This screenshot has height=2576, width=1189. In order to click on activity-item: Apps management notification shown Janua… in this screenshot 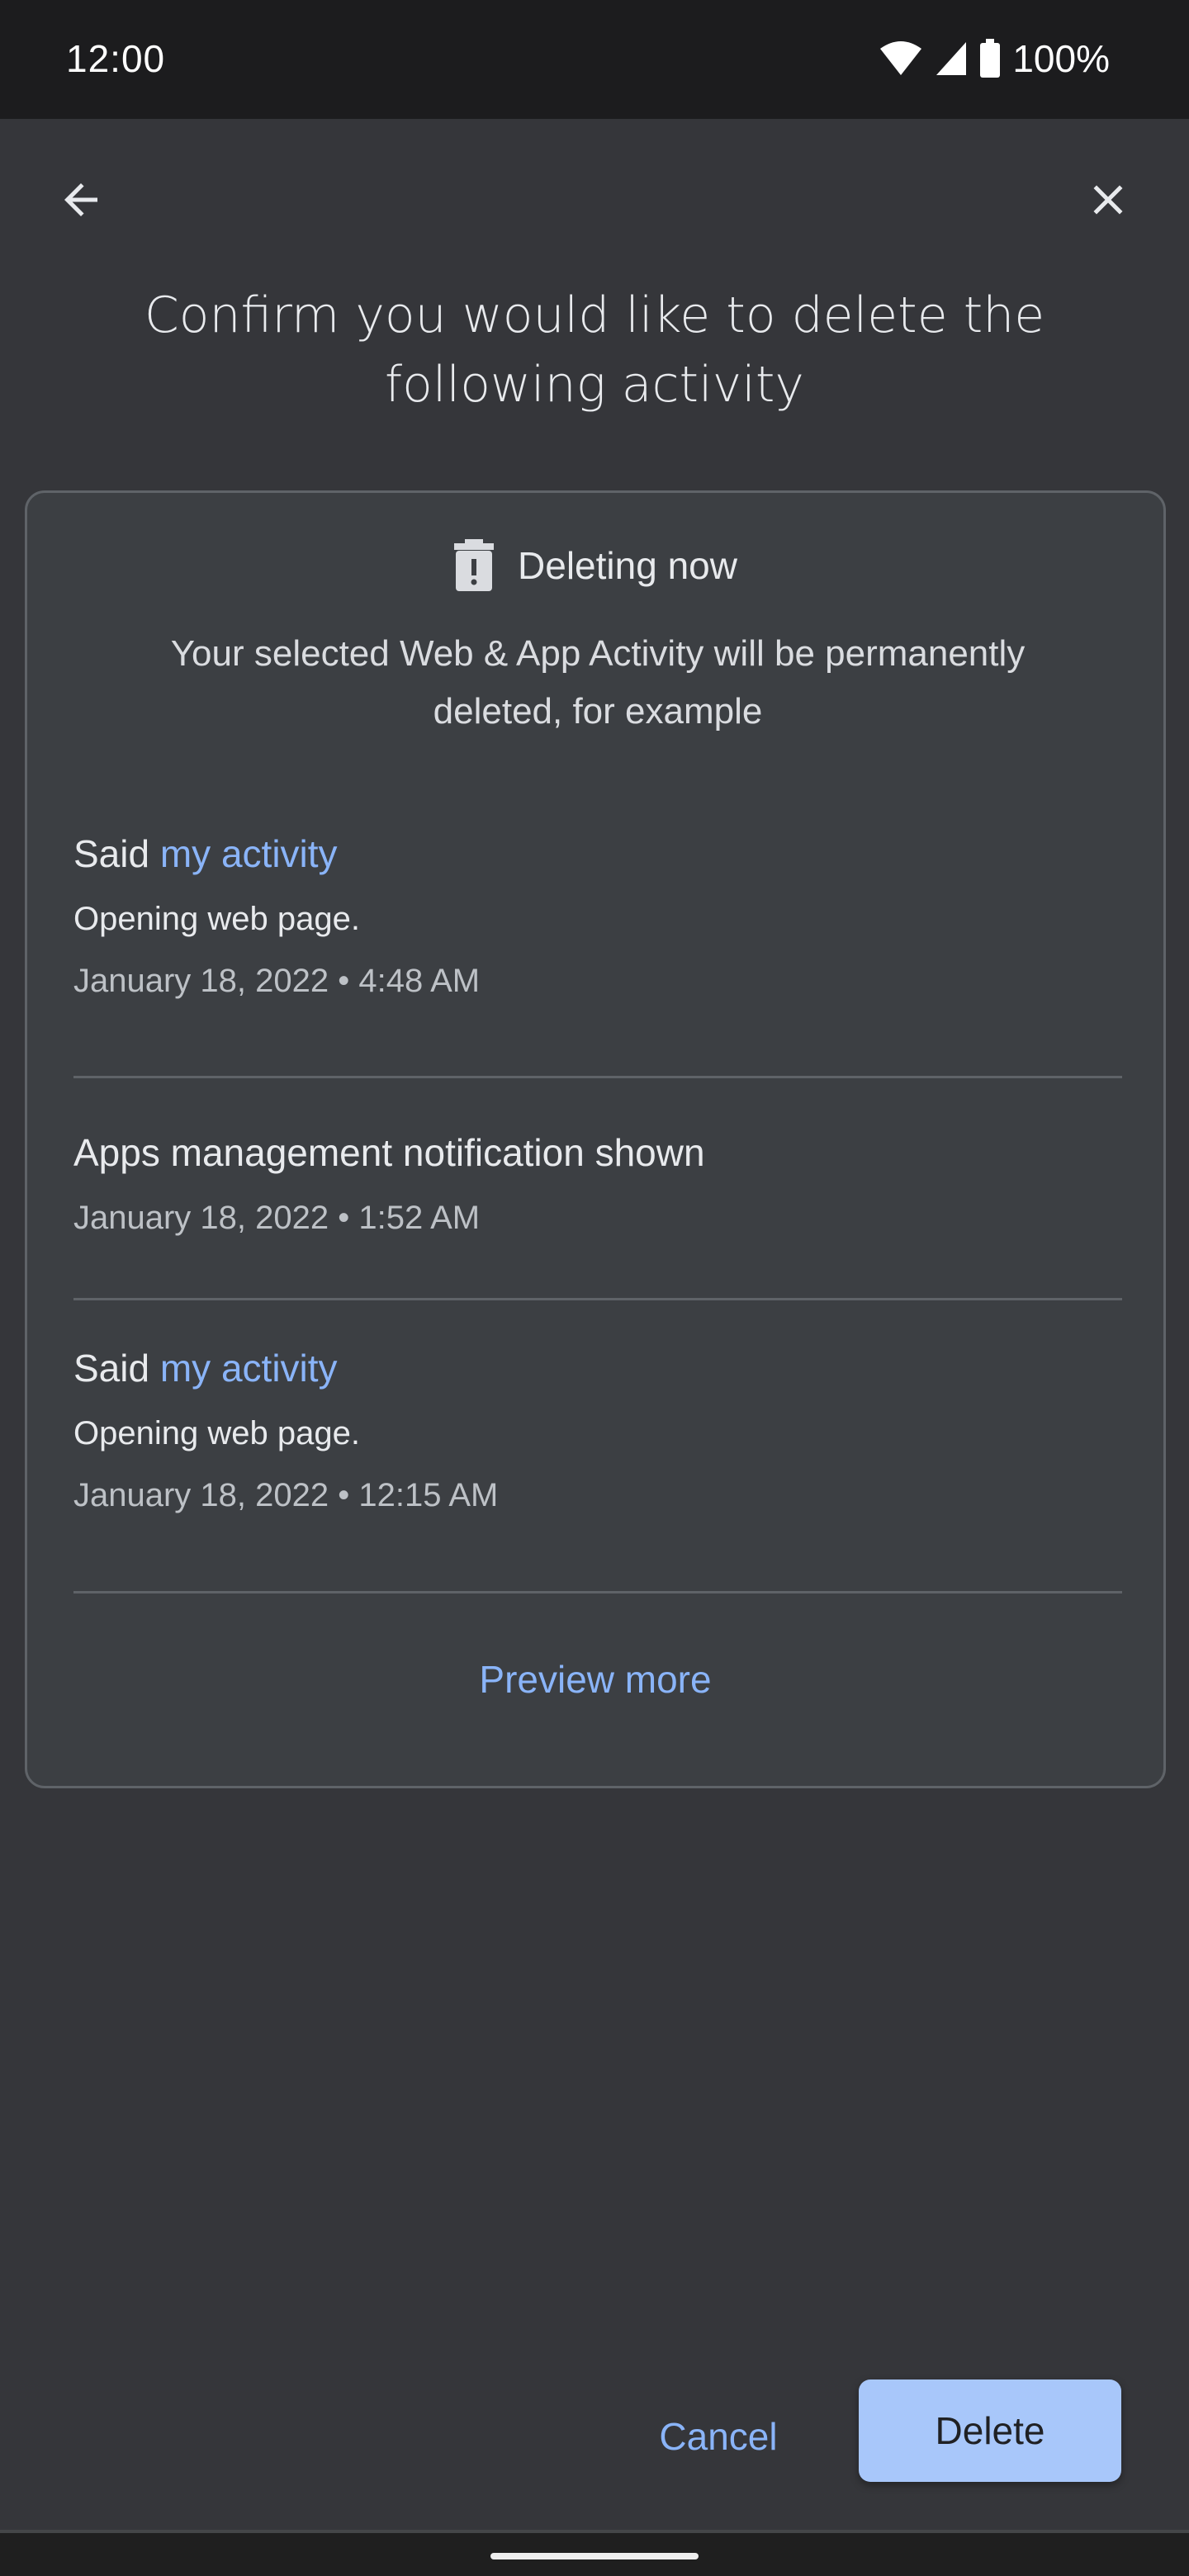, I will do `click(597, 1183)`.